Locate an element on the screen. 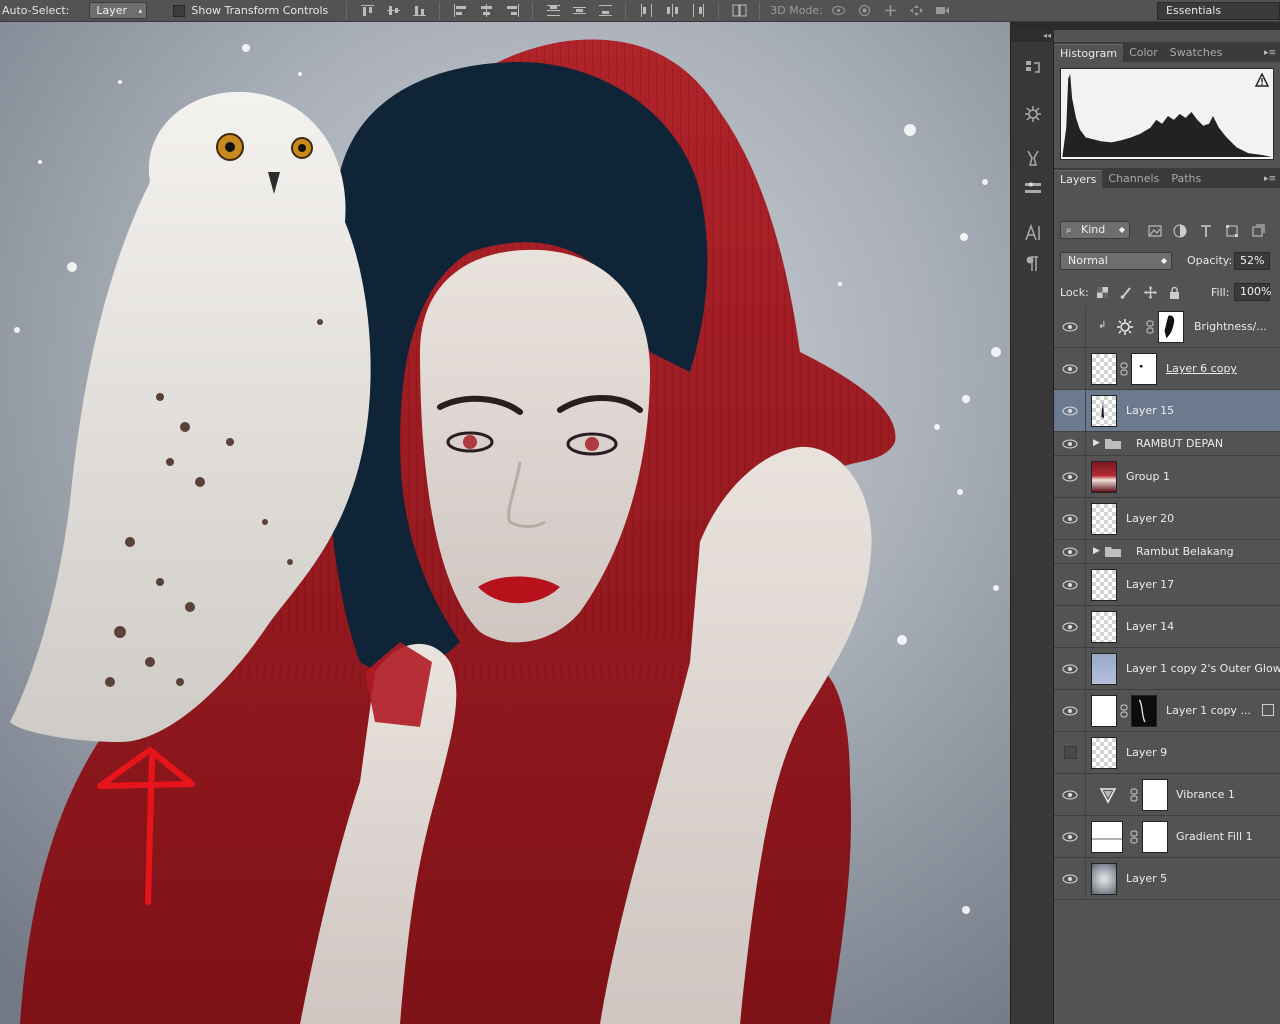  align-left-icon is located at coordinates (460, 11).